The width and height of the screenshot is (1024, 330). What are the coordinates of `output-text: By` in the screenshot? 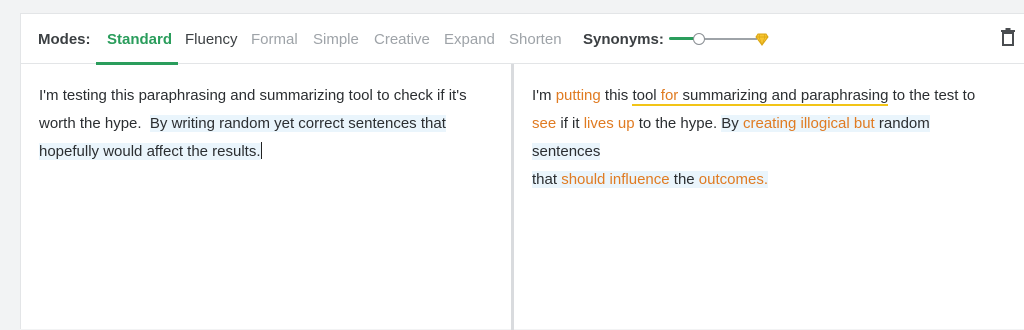 It's located at (732, 123).